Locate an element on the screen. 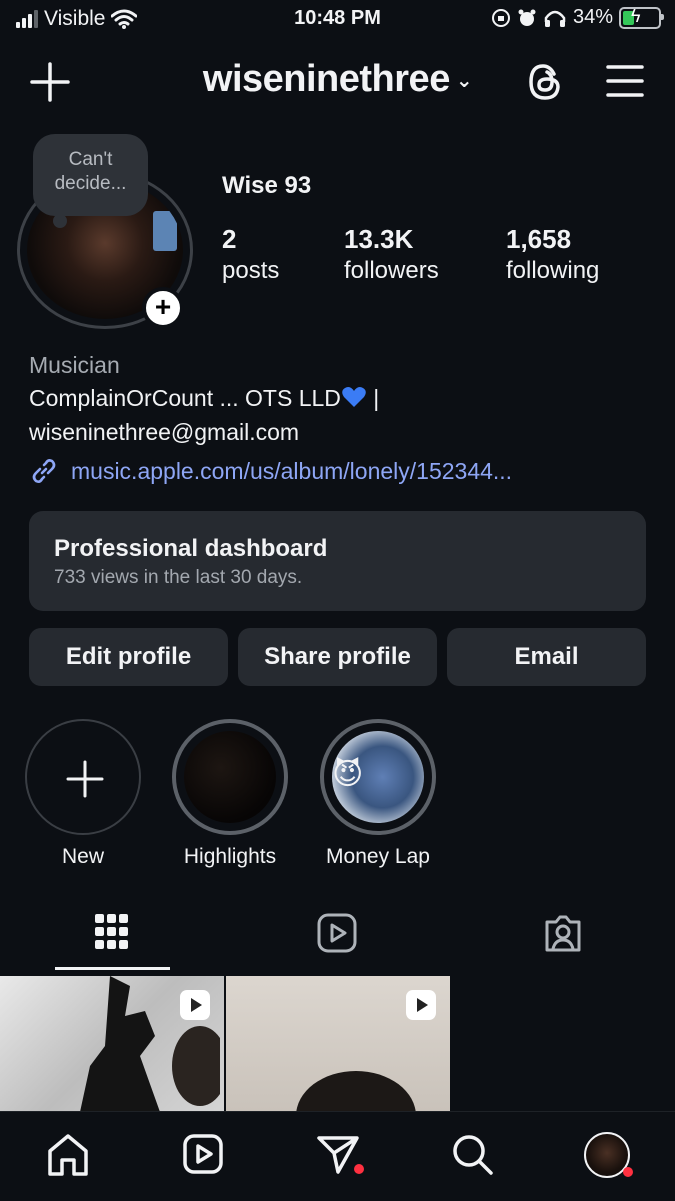  stat-following: 1,658 following is located at coordinates (552, 254).